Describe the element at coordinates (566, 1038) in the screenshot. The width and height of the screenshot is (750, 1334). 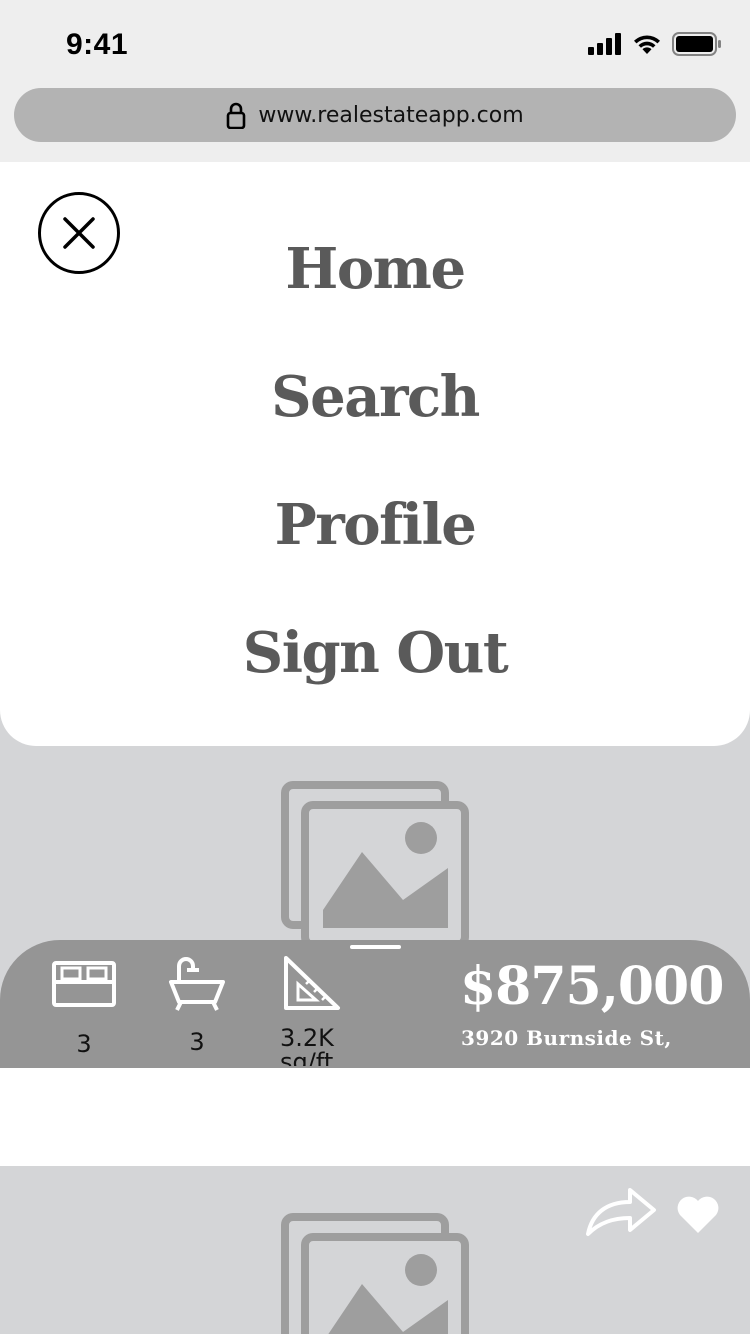
I see `listing-address: 3920 Burnside St,` at that location.